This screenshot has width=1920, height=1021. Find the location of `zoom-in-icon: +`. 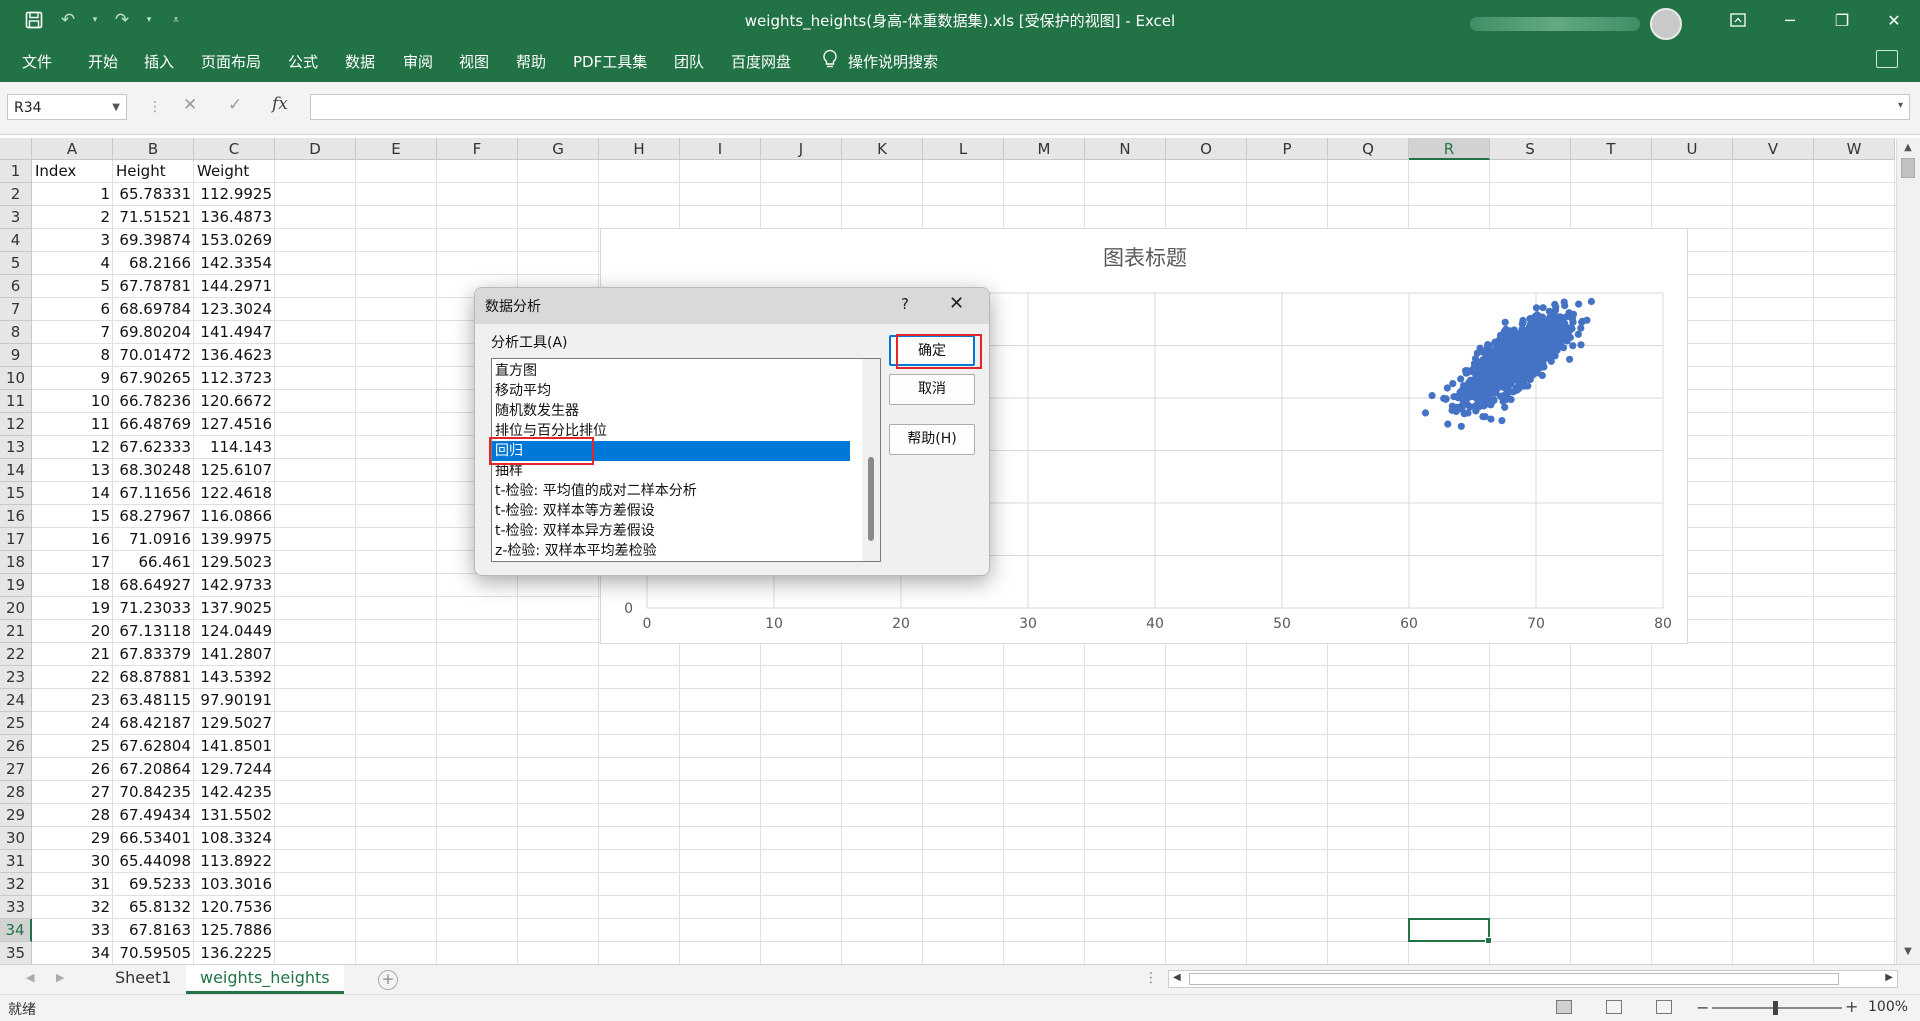

zoom-in-icon: + is located at coordinates (1851, 1006).